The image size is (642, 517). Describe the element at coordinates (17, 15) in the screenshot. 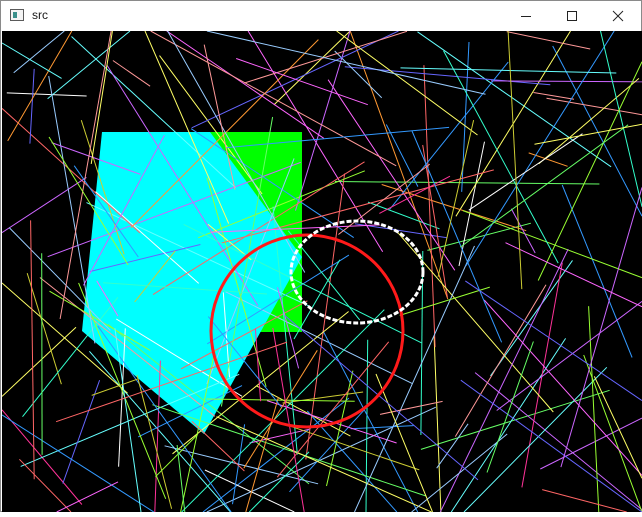

I see `app-window-icon` at that location.